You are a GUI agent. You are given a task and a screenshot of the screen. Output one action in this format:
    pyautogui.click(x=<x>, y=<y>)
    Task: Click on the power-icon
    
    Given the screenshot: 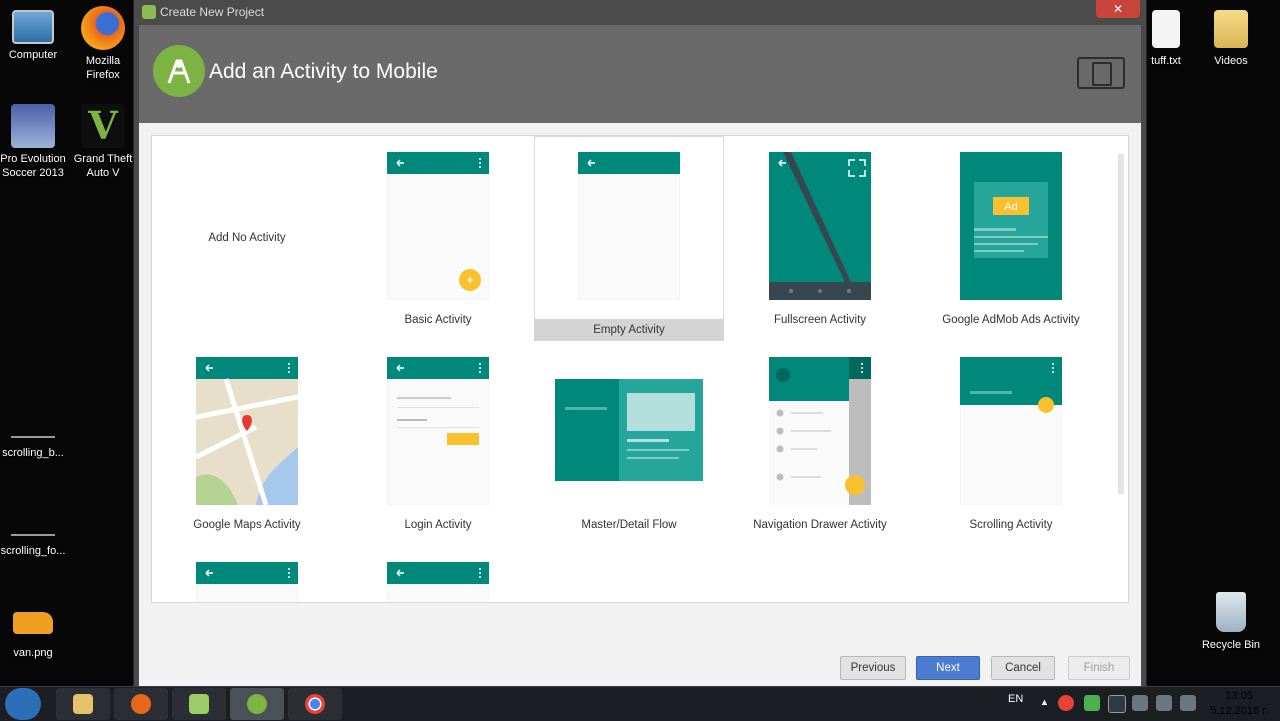 What is the action you would take?
    pyautogui.click(x=1188, y=703)
    